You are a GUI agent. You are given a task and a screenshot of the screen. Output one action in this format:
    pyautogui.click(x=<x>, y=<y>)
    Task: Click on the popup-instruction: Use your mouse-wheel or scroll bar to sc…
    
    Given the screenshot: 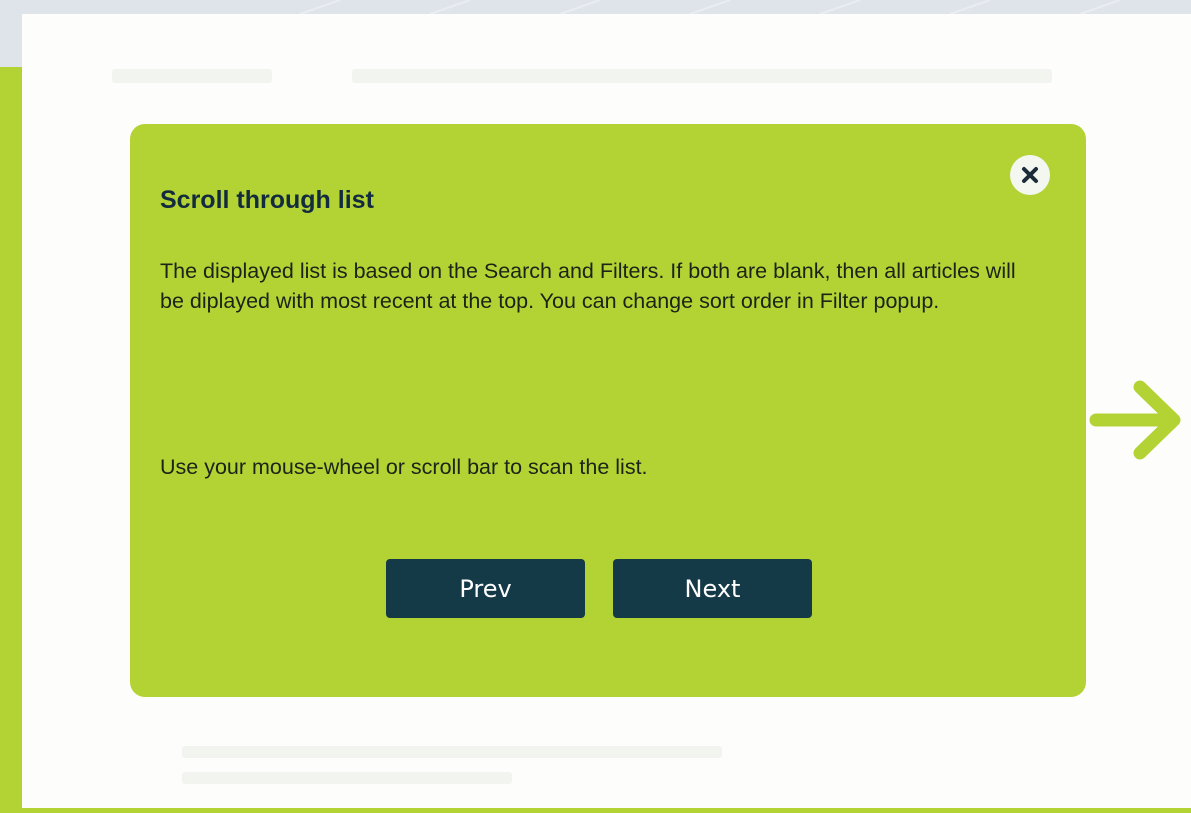 What is the action you would take?
    pyautogui.click(x=404, y=467)
    